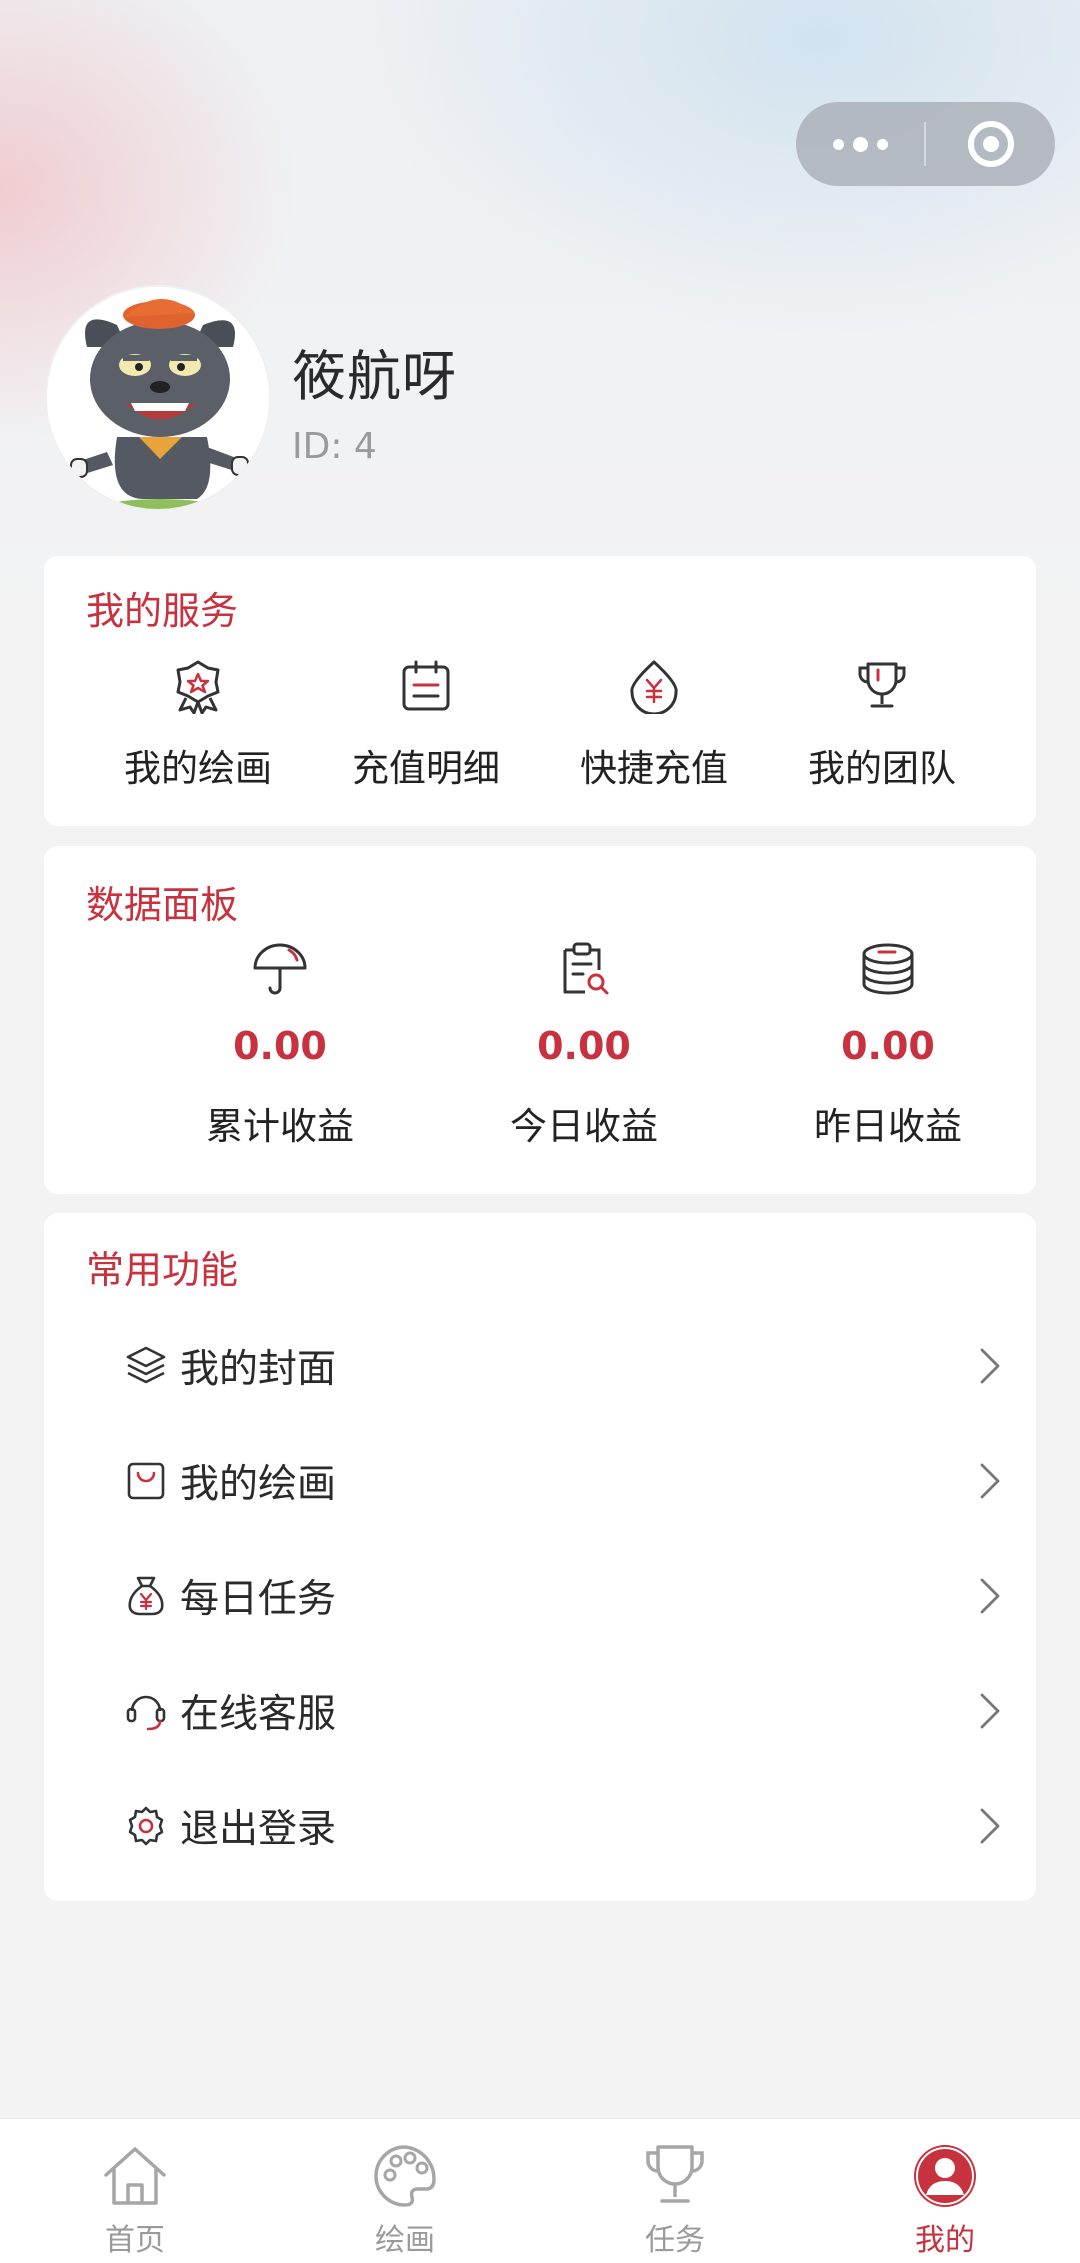 The width and height of the screenshot is (1080, 2263). I want to click on tab-paint: 绘画, so click(405, 2191).